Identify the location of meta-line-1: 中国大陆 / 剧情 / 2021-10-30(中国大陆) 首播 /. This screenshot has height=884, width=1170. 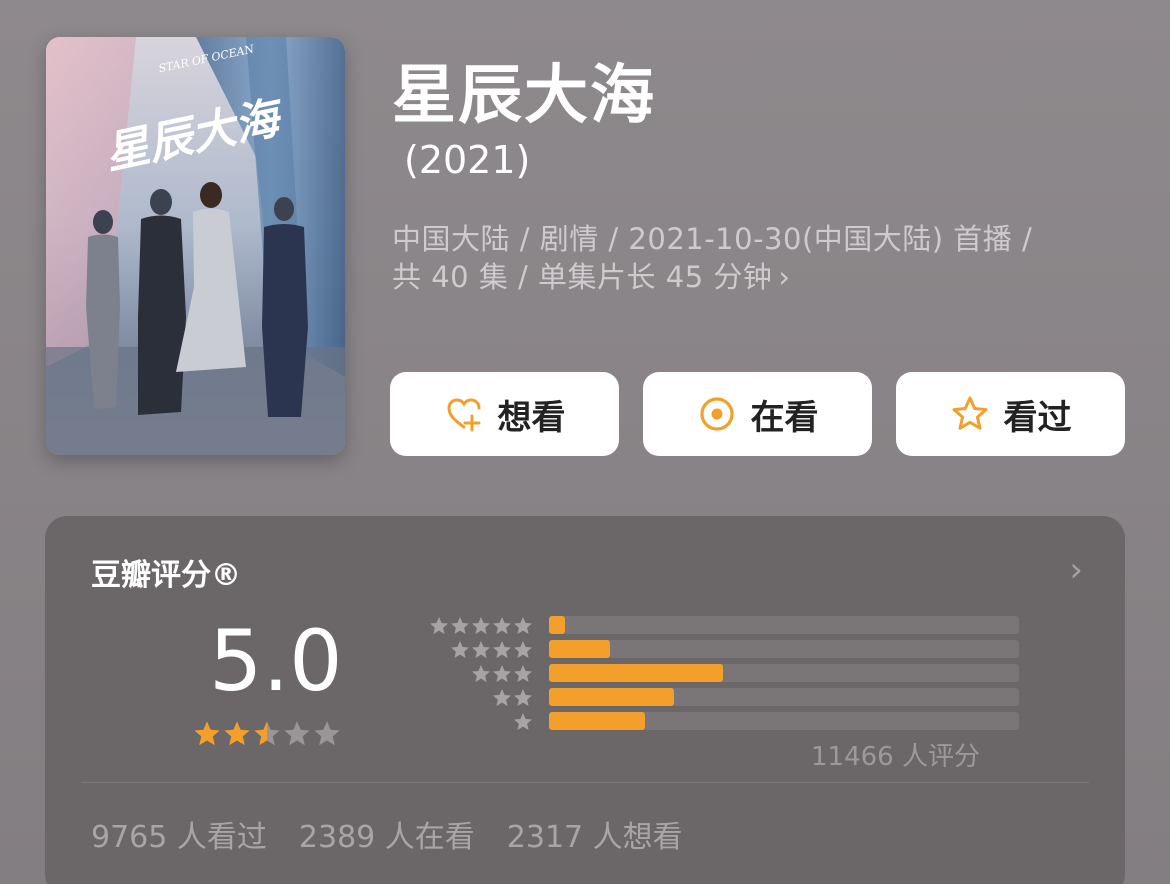
(712, 239).